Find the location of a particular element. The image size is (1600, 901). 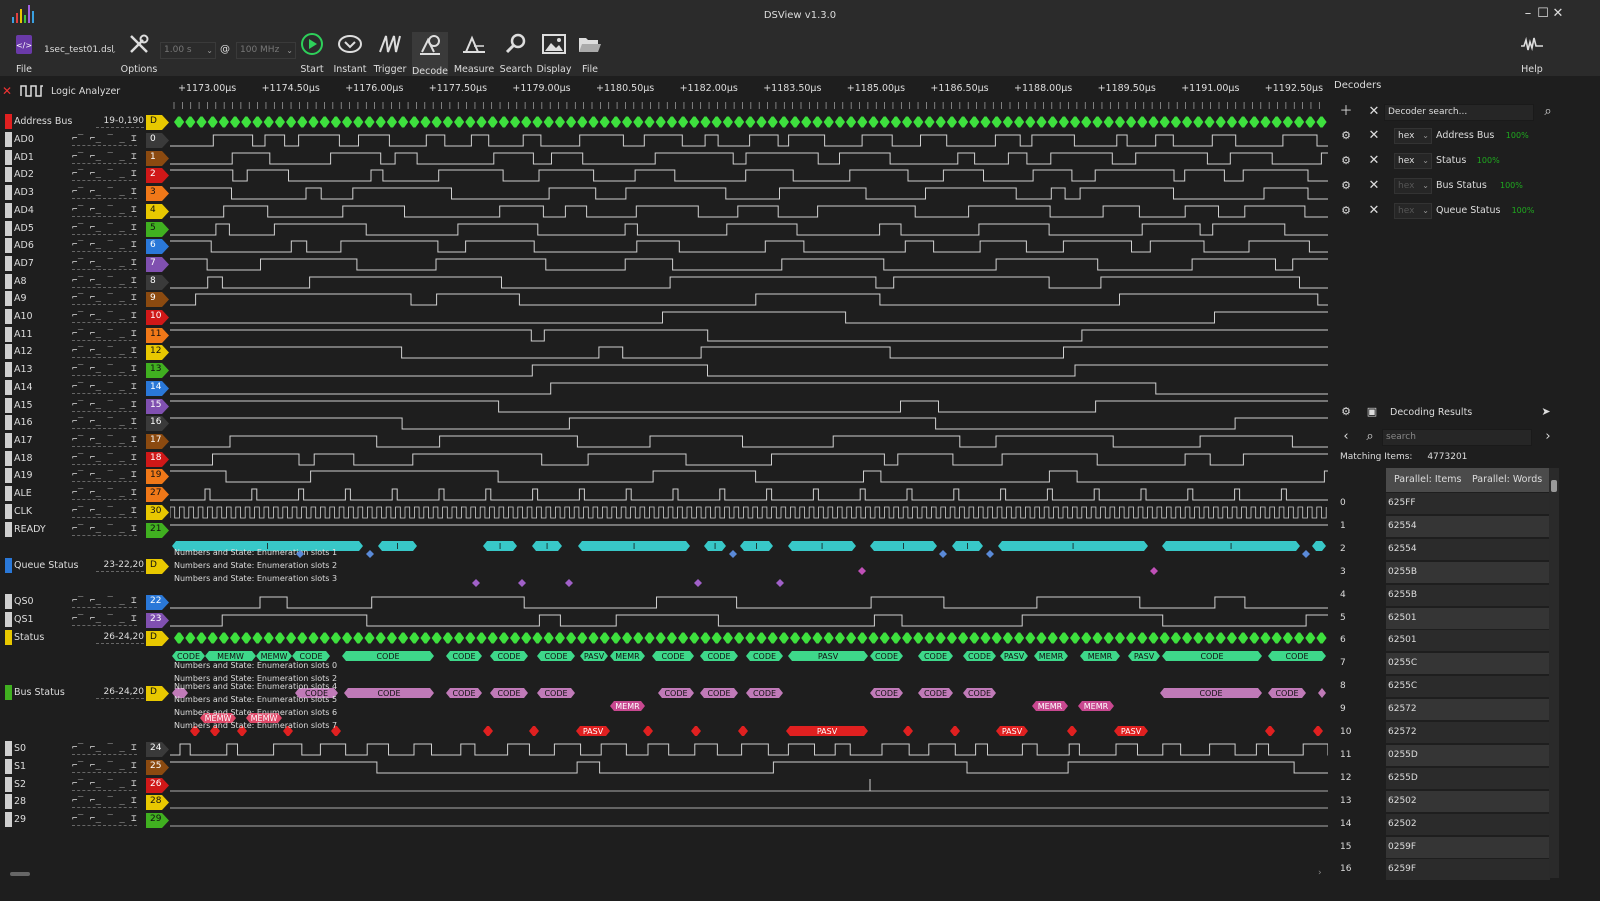

channel-index-badge: 8 is located at coordinates (158, 282).